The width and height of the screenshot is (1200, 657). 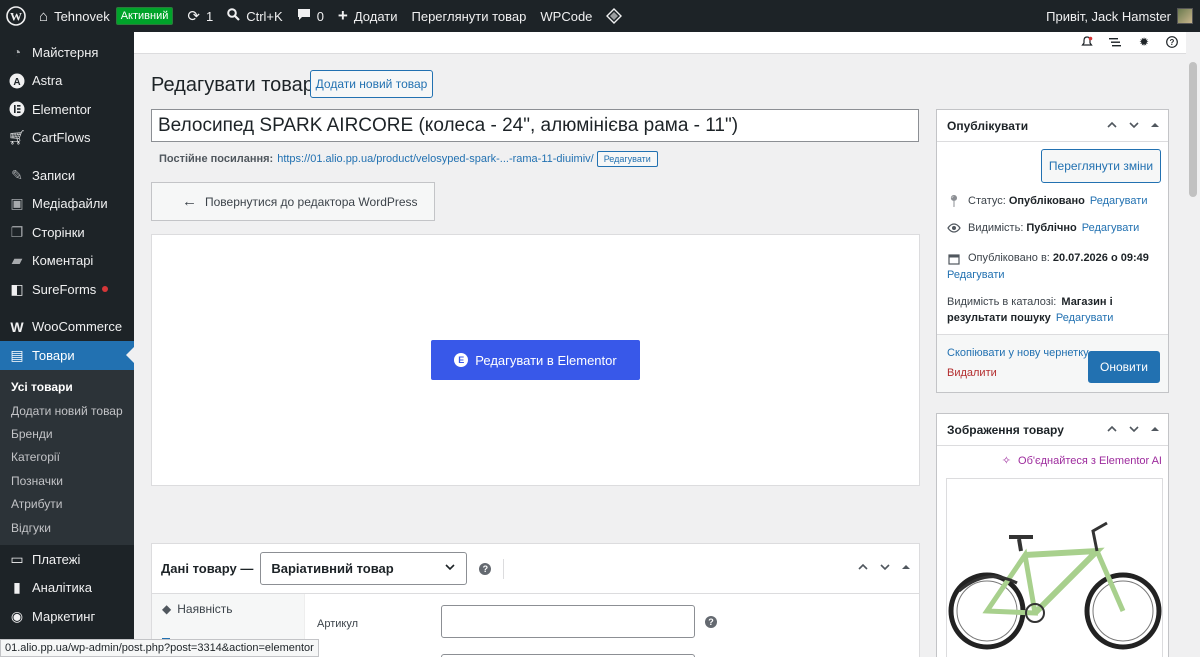 I want to click on calendar-icon, so click(x=954, y=259).